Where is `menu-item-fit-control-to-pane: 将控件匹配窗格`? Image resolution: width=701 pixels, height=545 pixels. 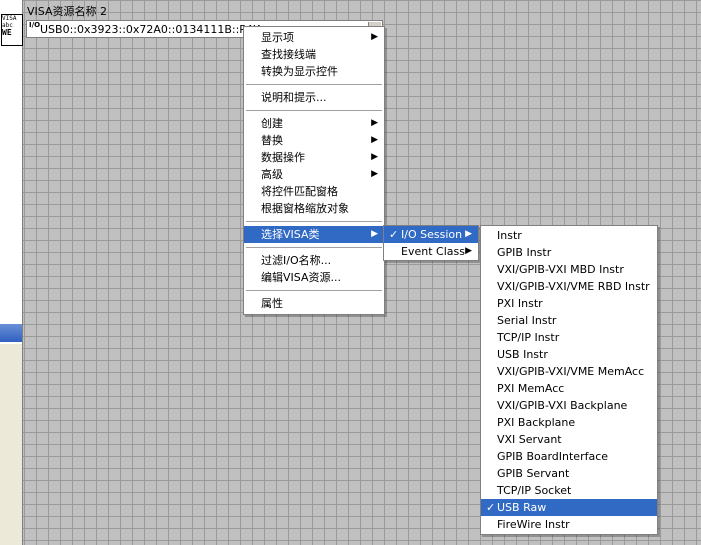 menu-item-fit-control-to-pane: 将控件匹配窗格 is located at coordinates (314, 191).